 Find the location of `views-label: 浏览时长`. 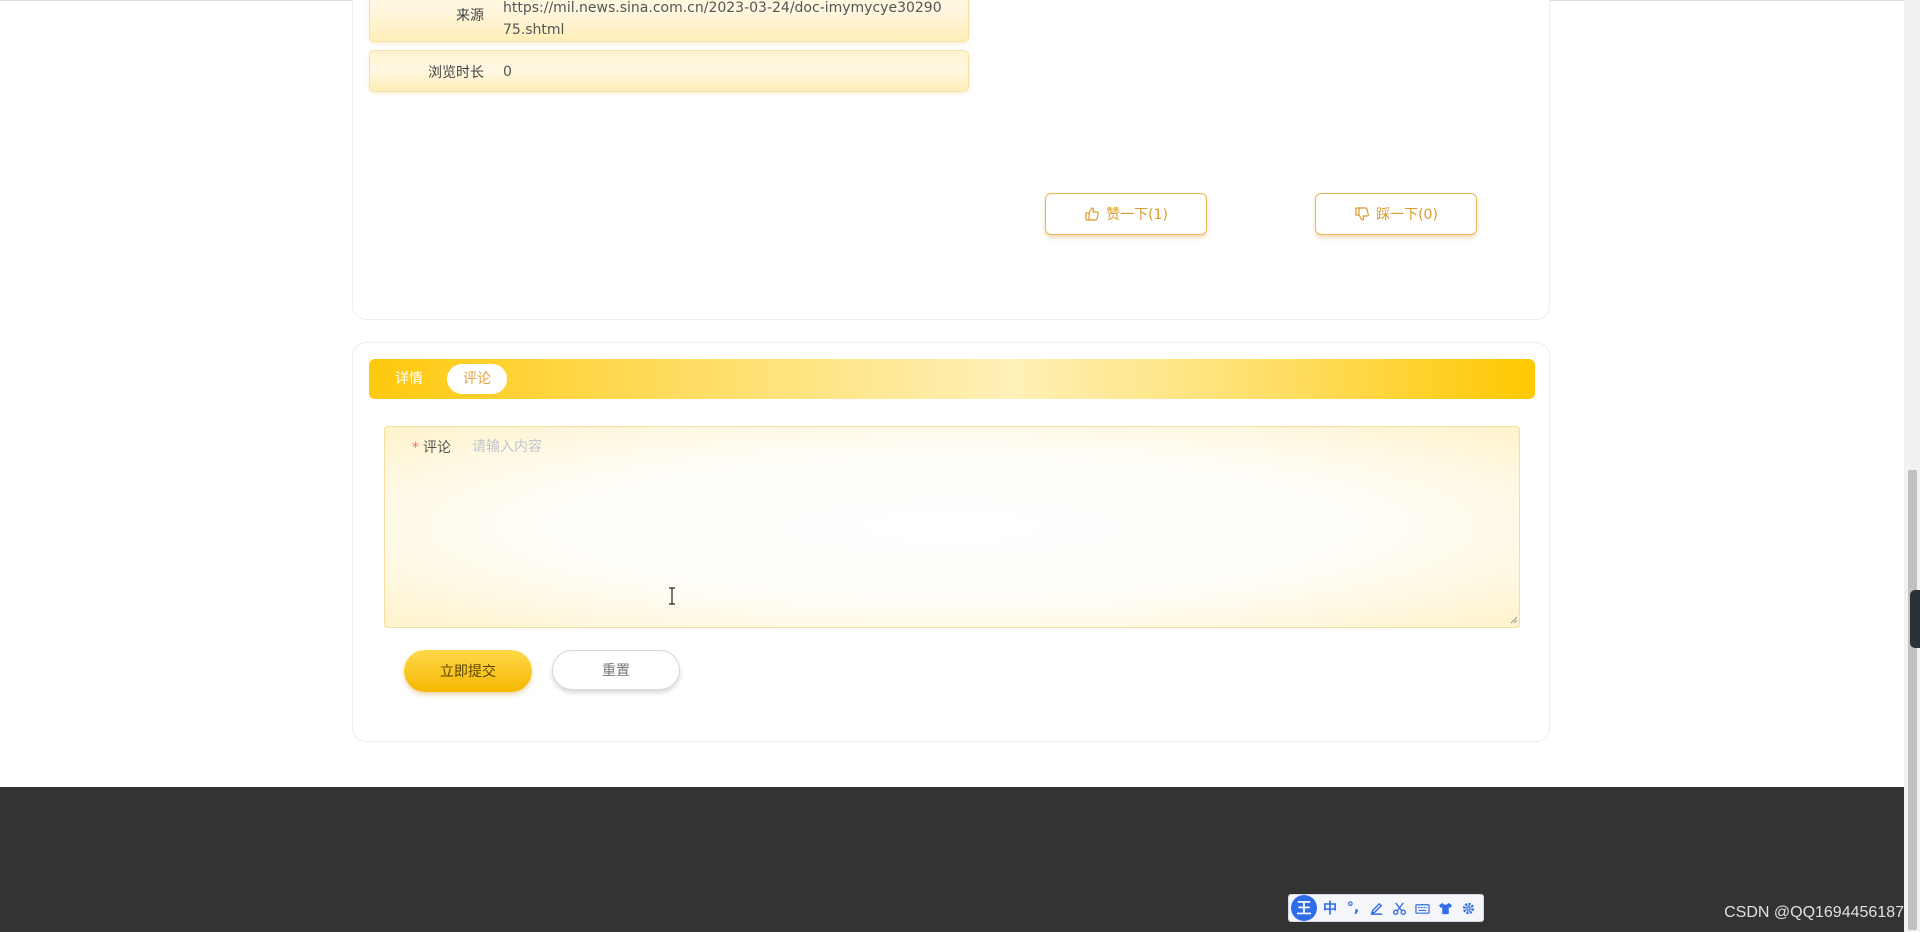

views-label: 浏览时长 is located at coordinates (456, 73).